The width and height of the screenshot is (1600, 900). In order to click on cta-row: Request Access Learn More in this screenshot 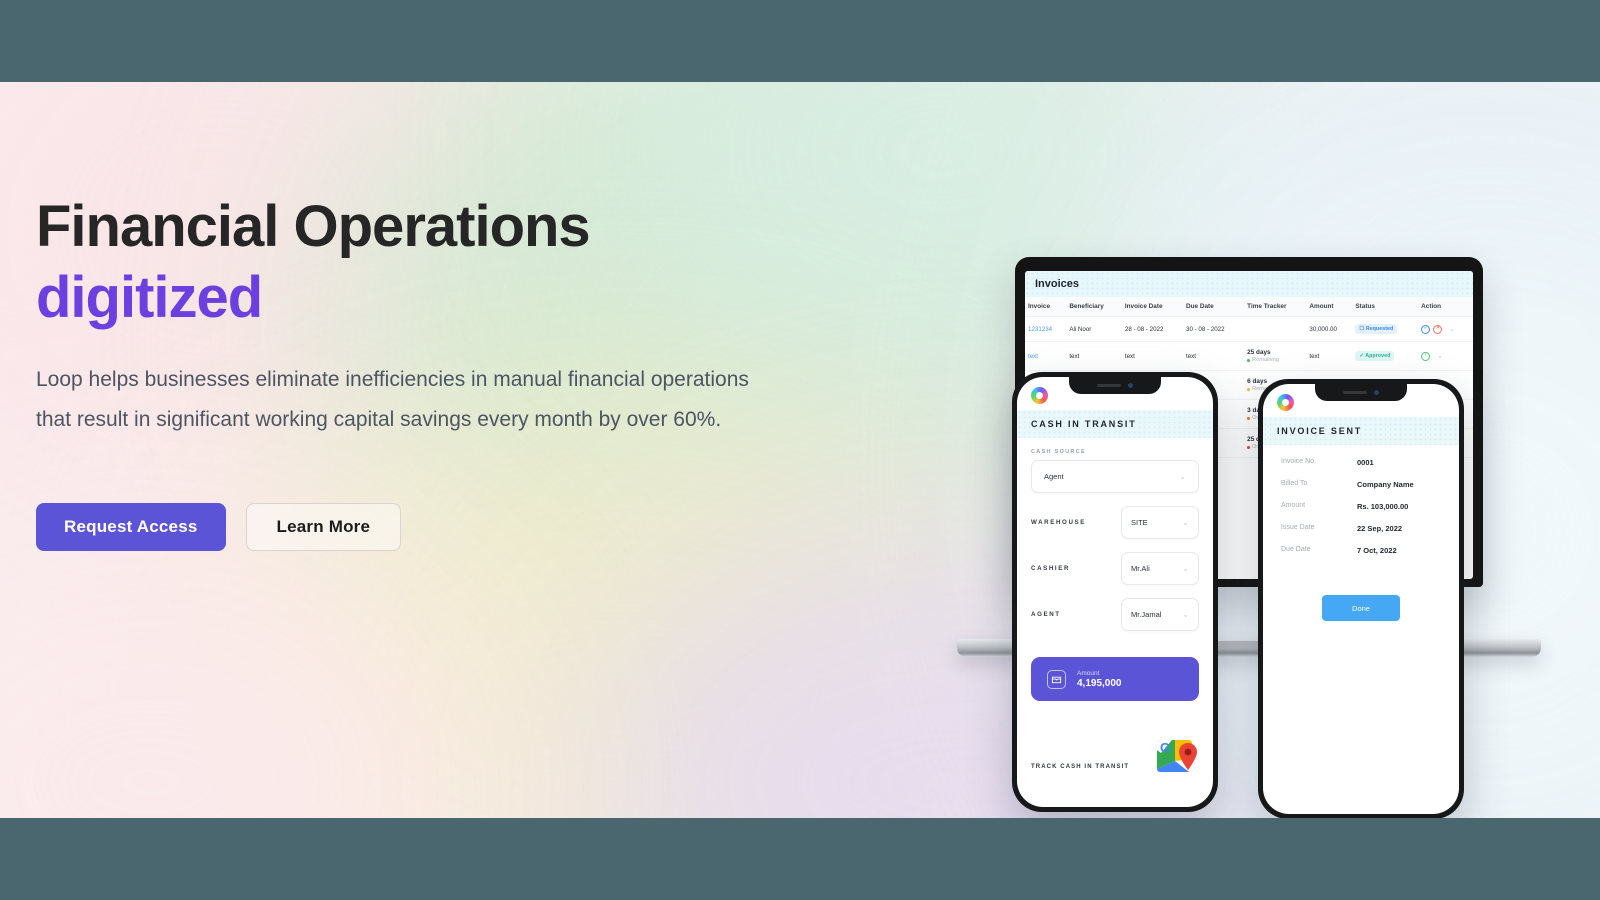, I will do `click(426, 527)`.